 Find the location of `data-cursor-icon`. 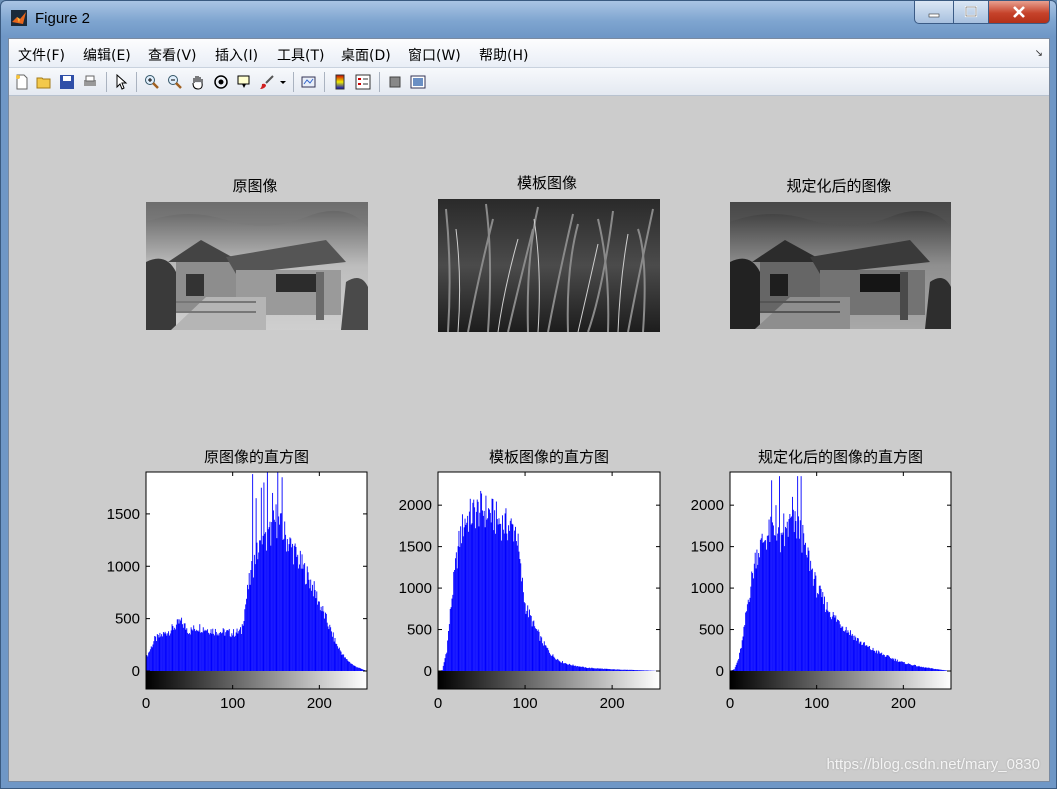

data-cursor-icon is located at coordinates (244, 82).